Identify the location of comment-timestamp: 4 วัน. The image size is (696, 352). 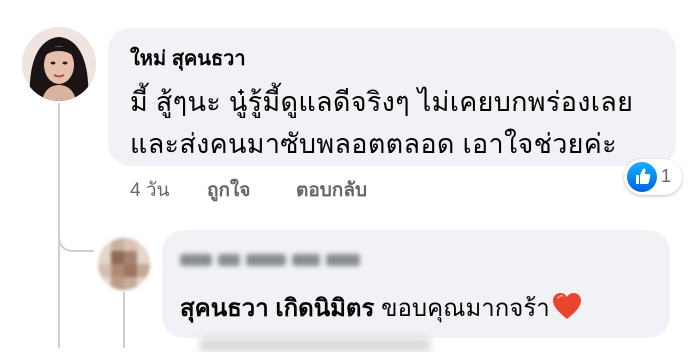
(150, 190).